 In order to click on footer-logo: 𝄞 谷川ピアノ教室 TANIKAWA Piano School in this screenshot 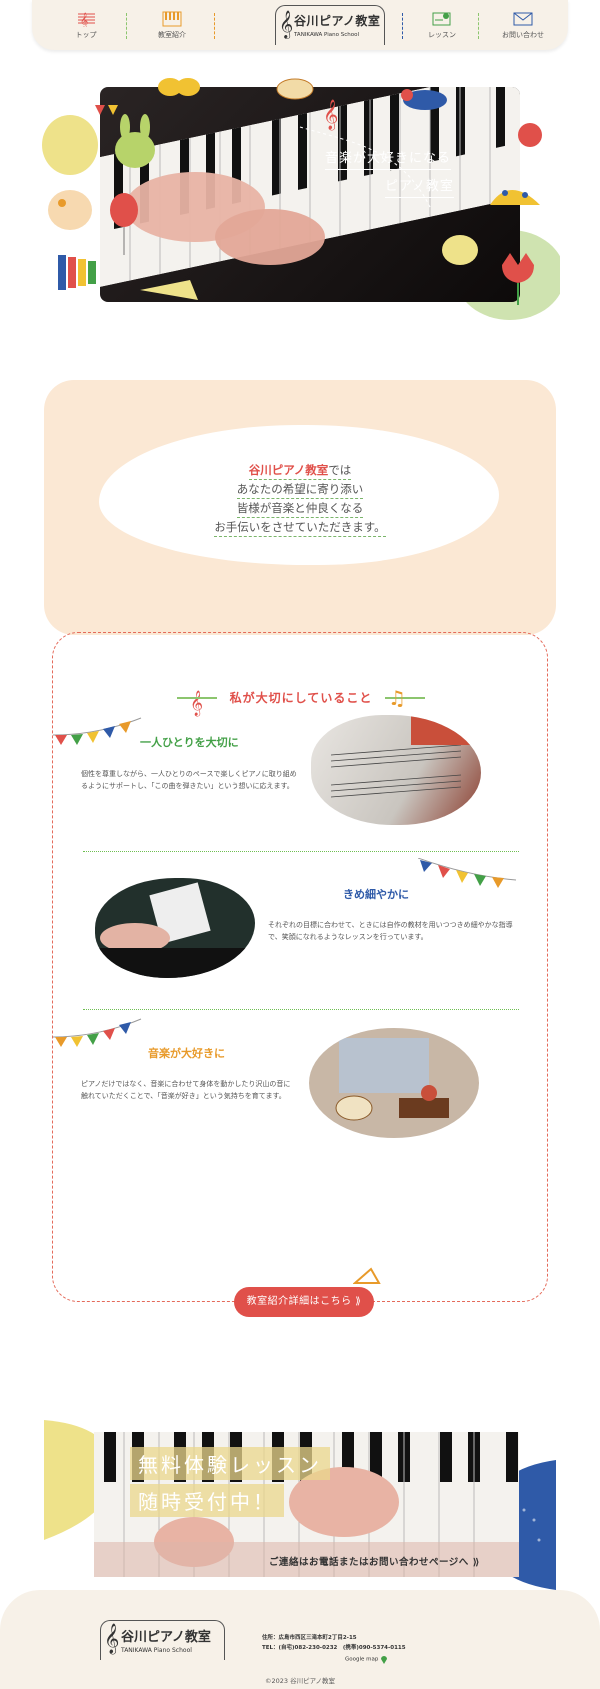, I will do `click(162, 1640)`.